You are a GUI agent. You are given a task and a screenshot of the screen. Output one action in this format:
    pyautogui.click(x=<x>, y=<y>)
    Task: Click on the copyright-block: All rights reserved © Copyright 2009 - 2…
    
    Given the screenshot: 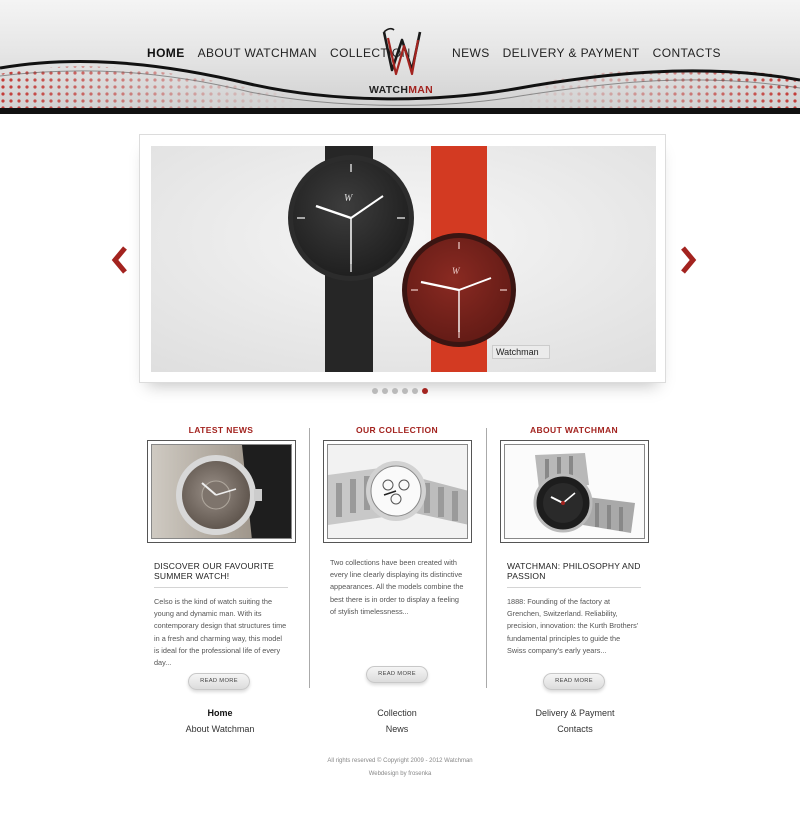 What is the action you would take?
    pyautogui.click(x=400, y=767)
    